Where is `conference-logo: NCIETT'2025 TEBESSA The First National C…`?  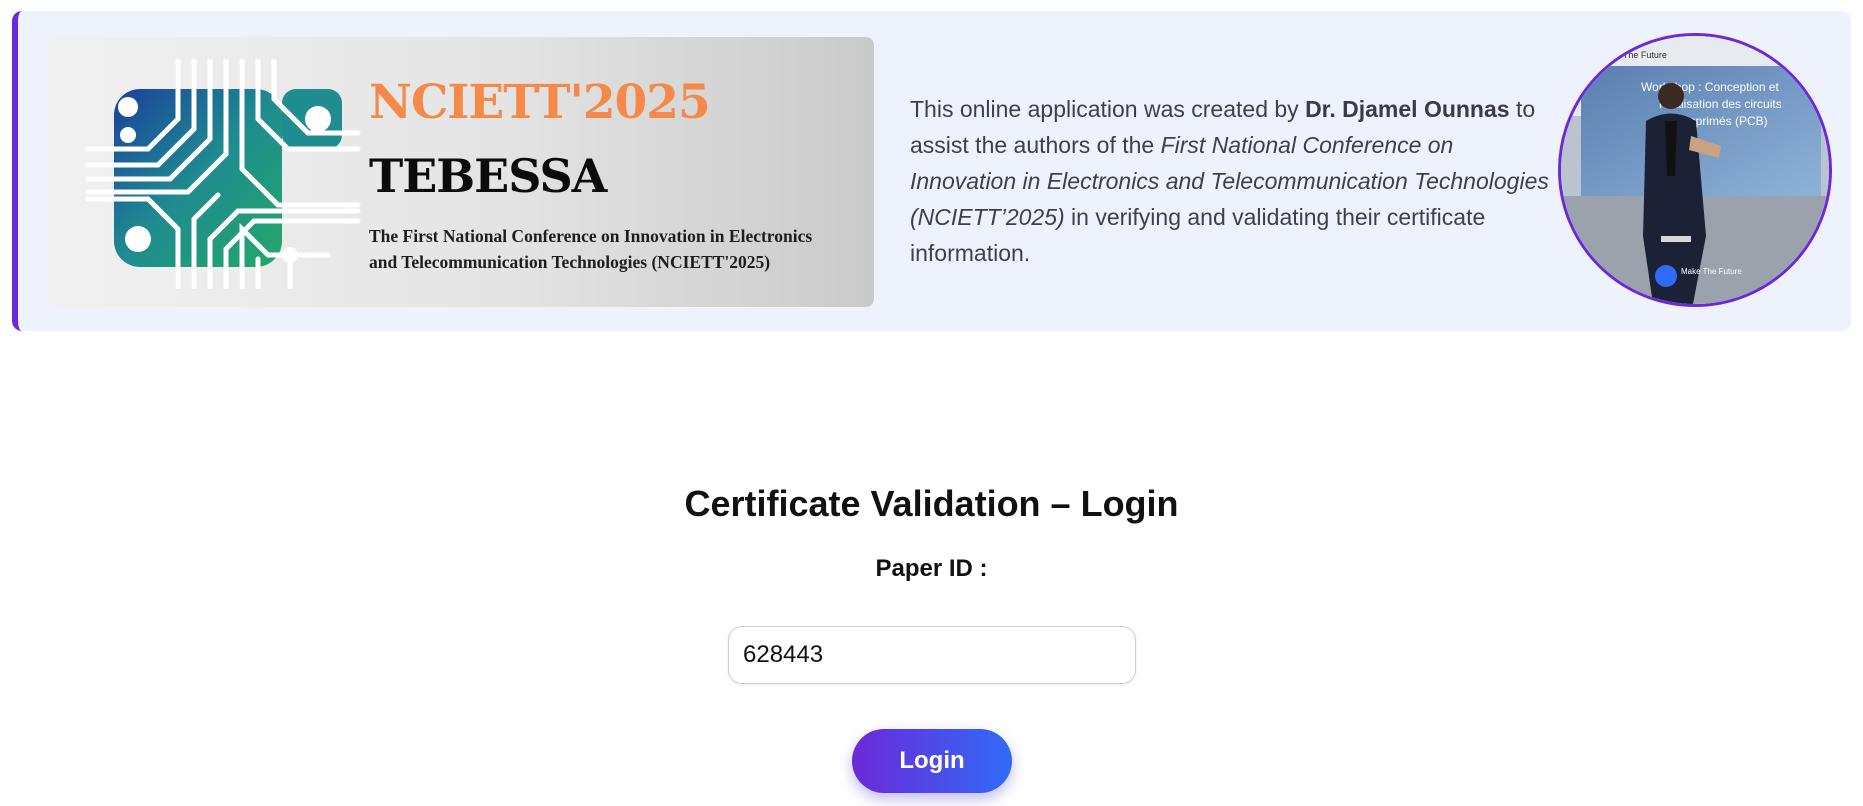 conference-logo: NCIETT'2025 TEBESSA The First National C… is located at coordinates (461, 172).